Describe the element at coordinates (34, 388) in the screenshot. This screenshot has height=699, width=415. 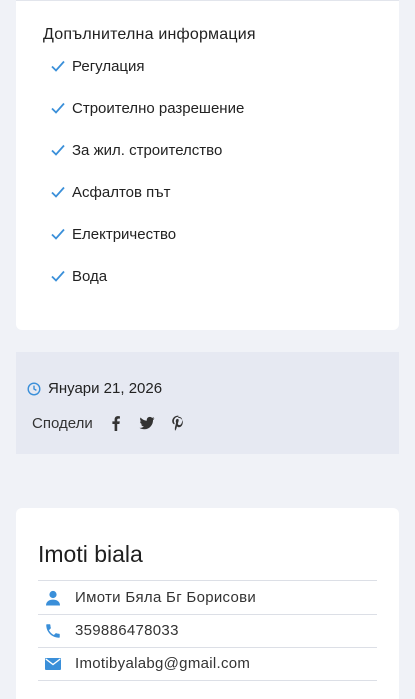
I see `clock-icon` at that location.